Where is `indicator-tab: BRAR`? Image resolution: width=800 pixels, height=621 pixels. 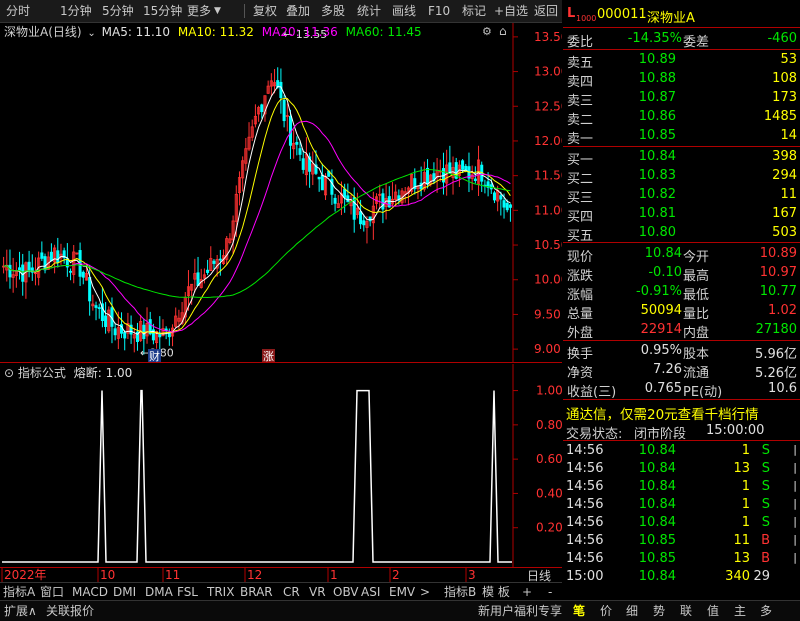
indicator-tab: BRAR is located at coordinates (256, 592).